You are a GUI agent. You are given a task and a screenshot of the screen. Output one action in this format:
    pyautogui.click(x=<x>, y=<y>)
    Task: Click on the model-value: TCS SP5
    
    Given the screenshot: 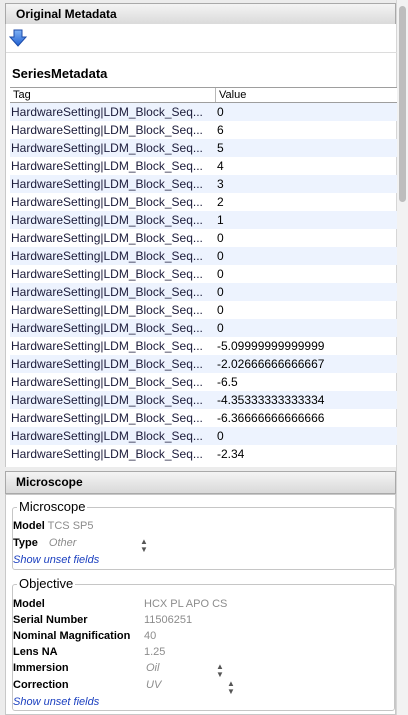 What is the action you would take?
    pyautogui.click(x=71, y=526)
    